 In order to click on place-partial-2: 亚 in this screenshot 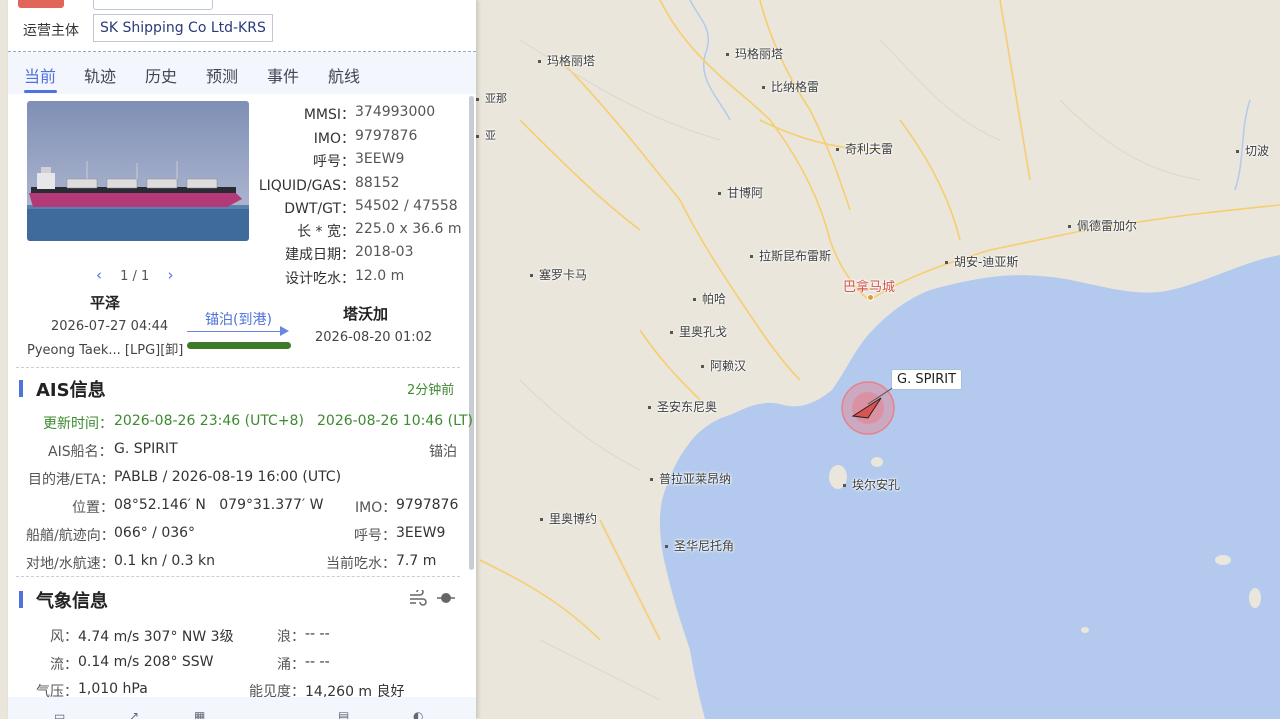, I will do `click(486, 135)`.